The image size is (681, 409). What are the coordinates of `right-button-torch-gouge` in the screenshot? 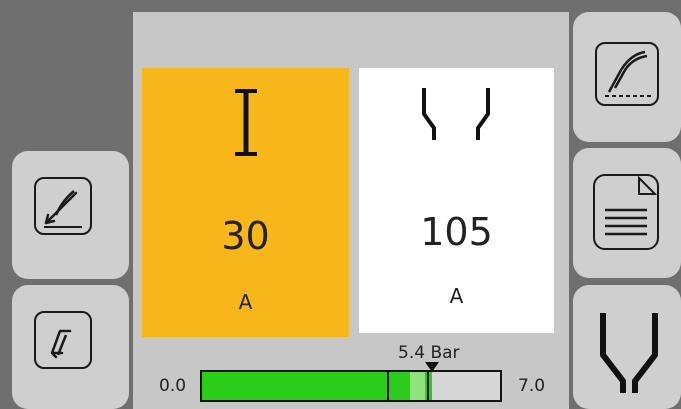 It's located at (627, 77).